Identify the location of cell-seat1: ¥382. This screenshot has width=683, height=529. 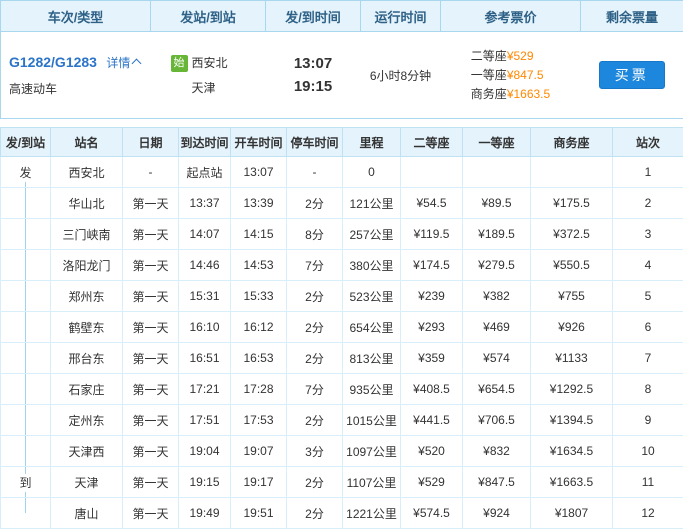
(497, 296).